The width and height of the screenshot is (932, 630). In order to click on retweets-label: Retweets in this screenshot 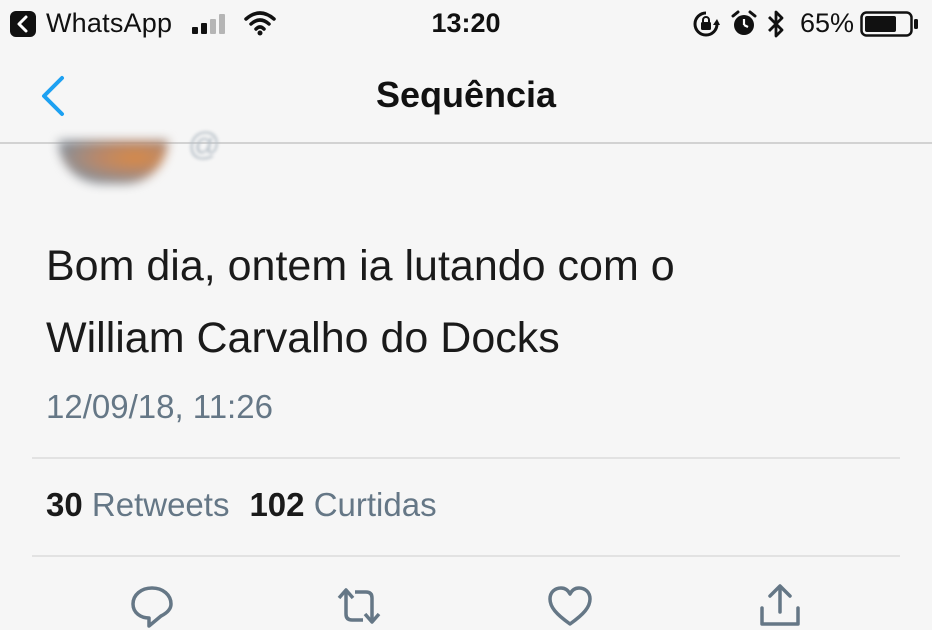, I will do `click(160, 504)`.